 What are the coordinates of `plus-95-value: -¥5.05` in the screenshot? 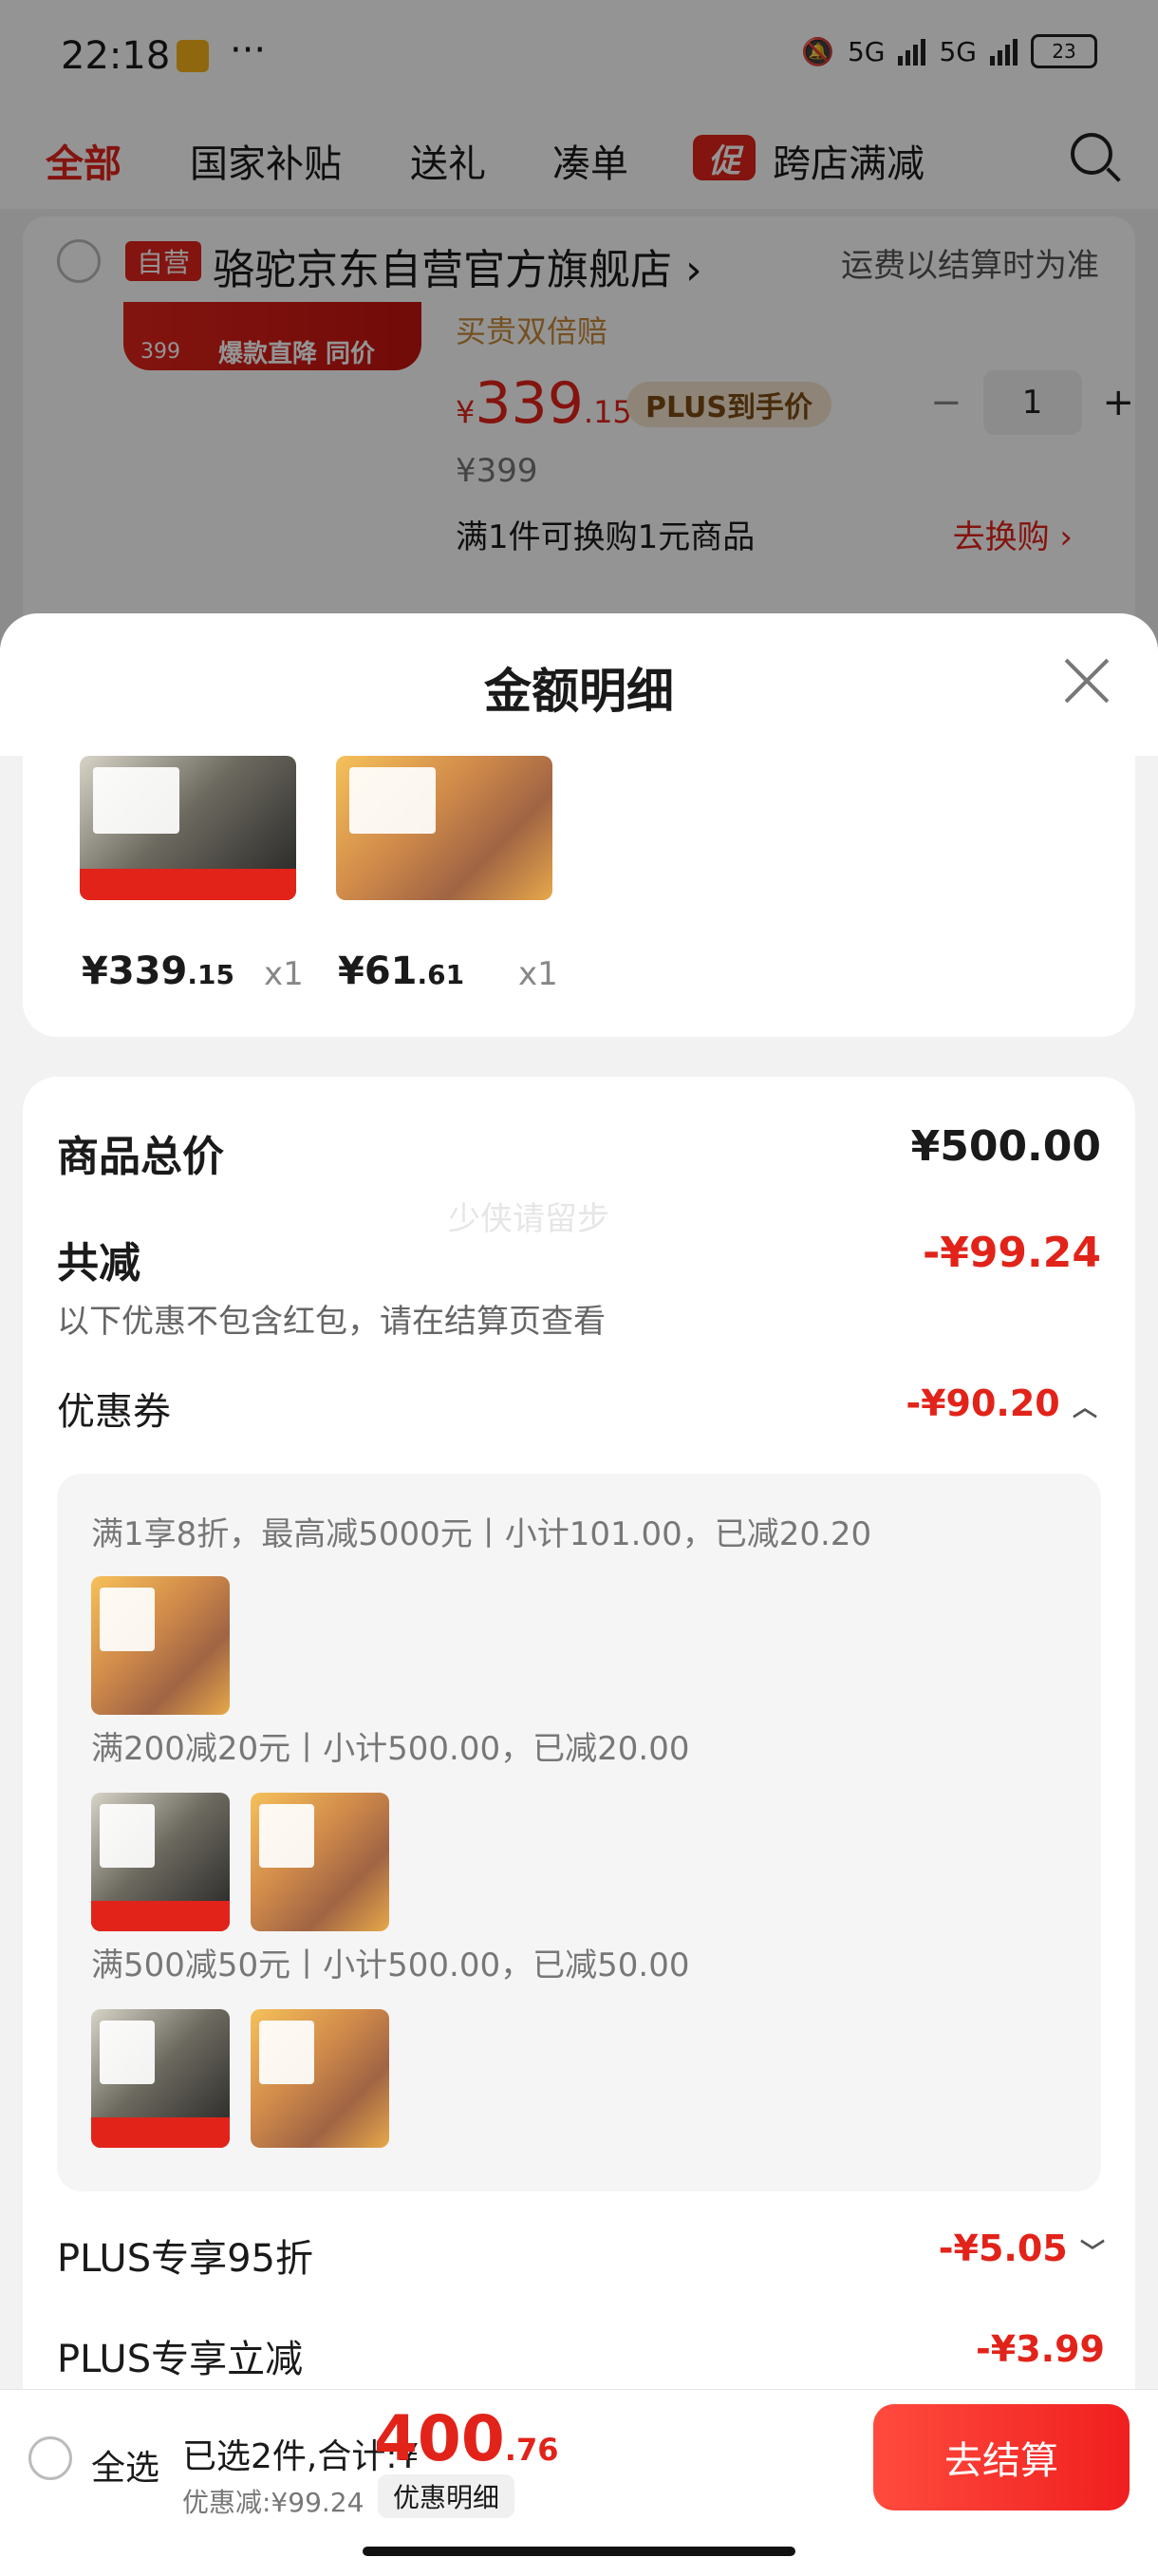 It's located at (1003, 2248).